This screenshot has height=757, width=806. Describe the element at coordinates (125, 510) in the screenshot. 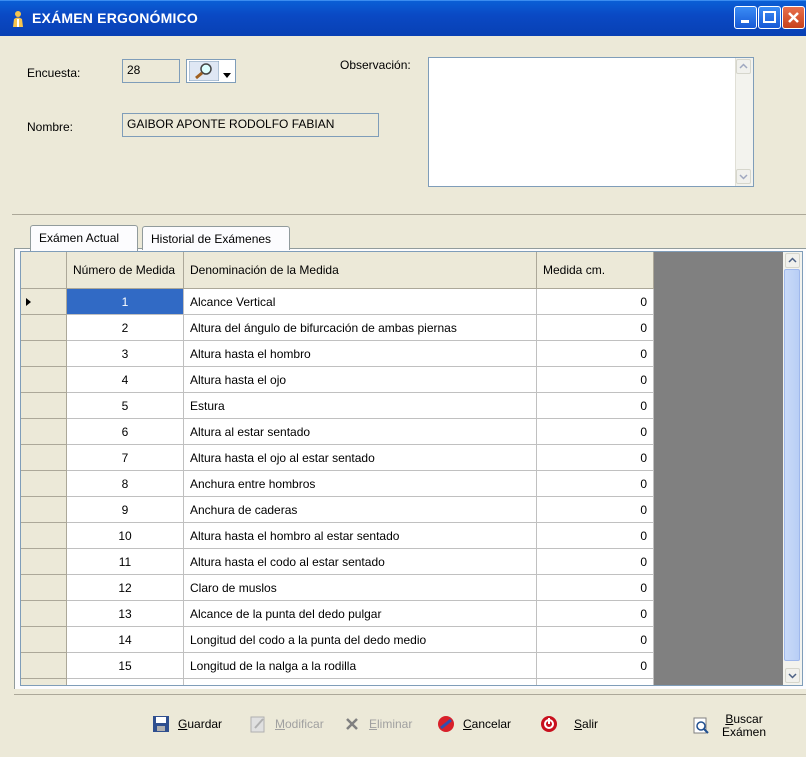

I see `cell-numero: 9` at that location.